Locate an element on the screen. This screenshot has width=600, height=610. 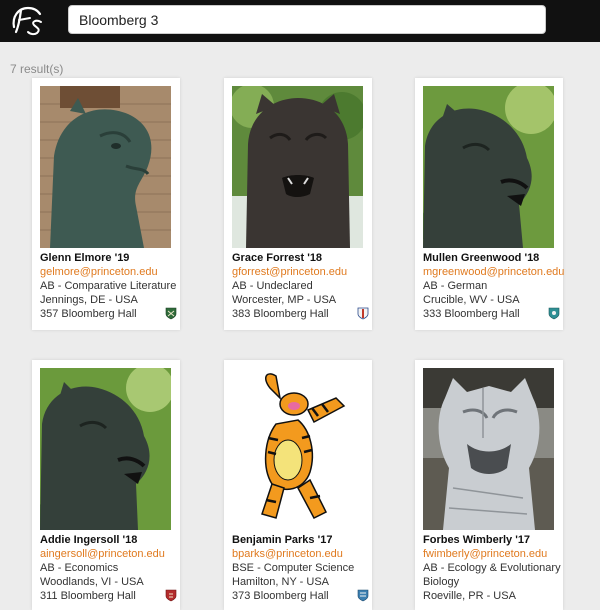
teal-shield-icon is located at coordinates (554, 313).